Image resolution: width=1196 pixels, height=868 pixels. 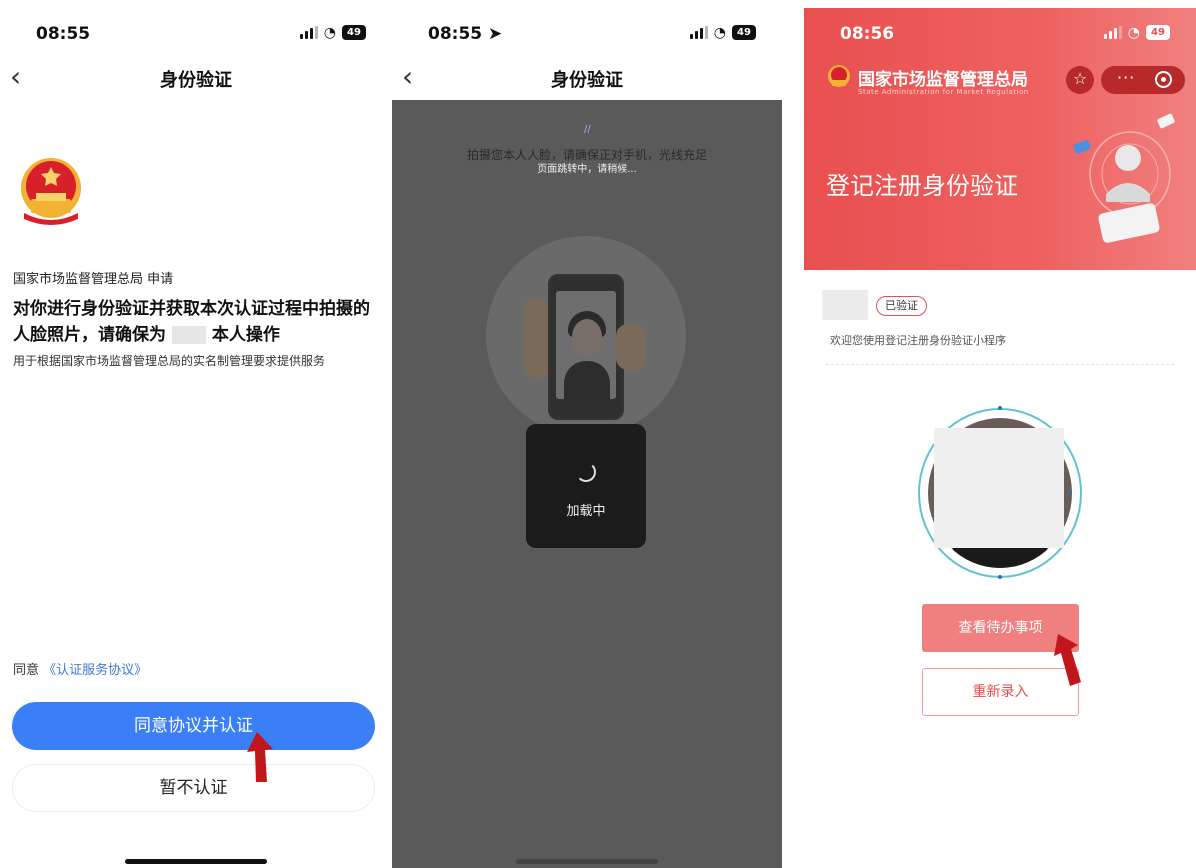 I want to click on requester-label: 国家市场监督管理总局 申请, so click(x=93, y=279).